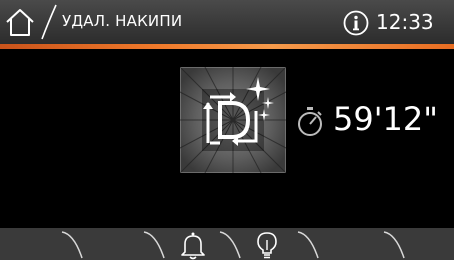 Image resolution: width=454 pixels, height=260 pixels. What do you see at coordinates (49, 22) in the screenshot?
I see `breadcrumb-separator` at bounding box center [49, 22].